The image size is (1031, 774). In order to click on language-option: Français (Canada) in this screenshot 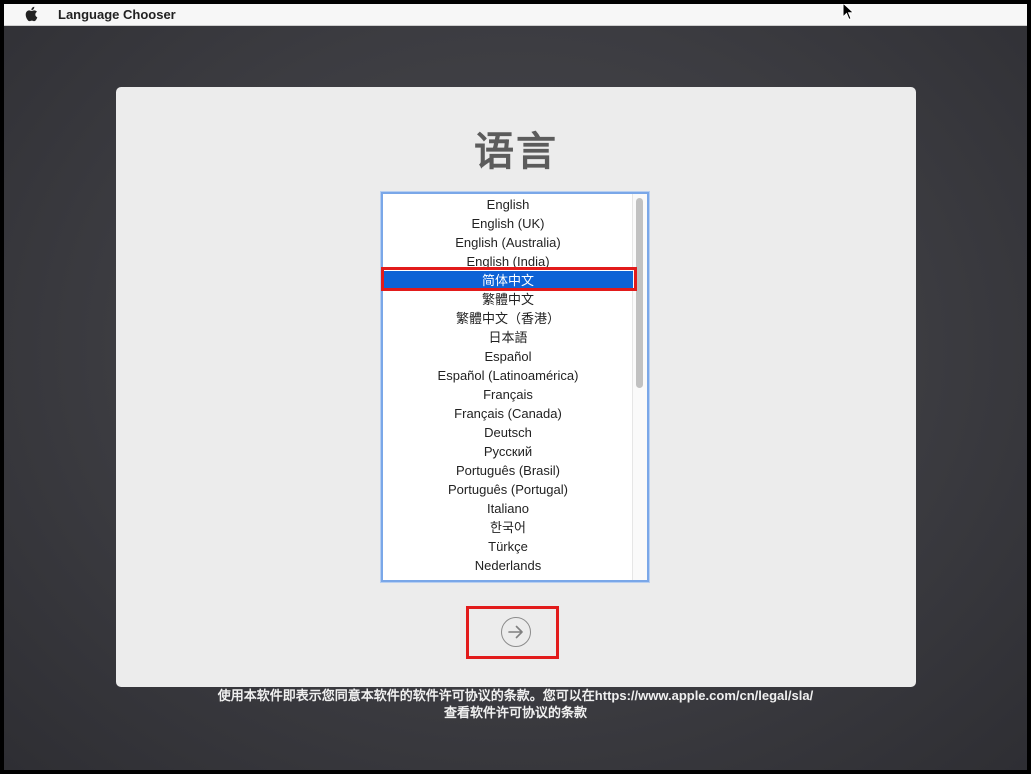, I will do `click(508, 413)`.